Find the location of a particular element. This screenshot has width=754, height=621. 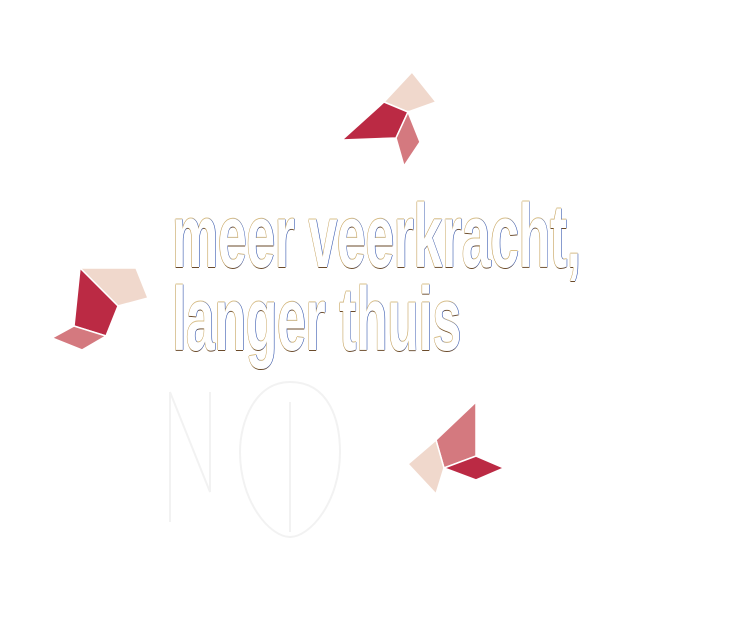

headline-line-1: meer veerkracht, is located at coordinates (376, 237).